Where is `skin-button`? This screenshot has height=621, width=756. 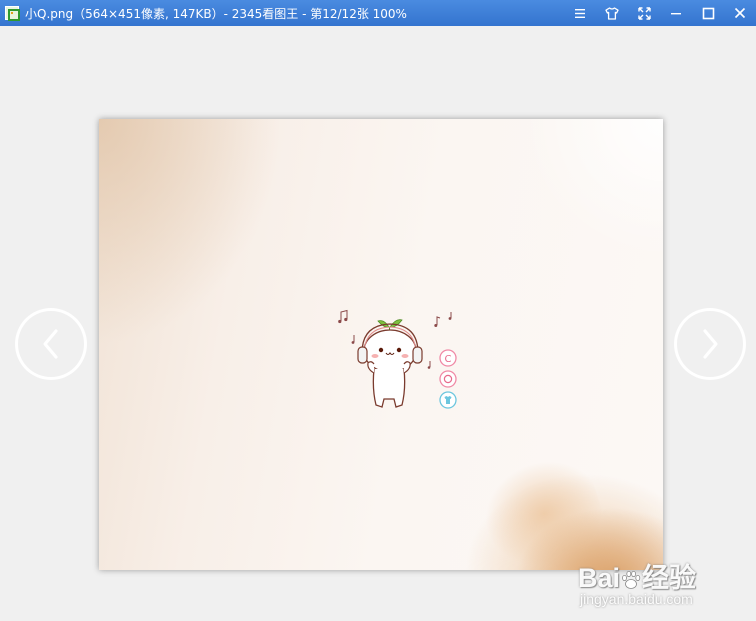
skin-button is located at coordinates (612, 13).